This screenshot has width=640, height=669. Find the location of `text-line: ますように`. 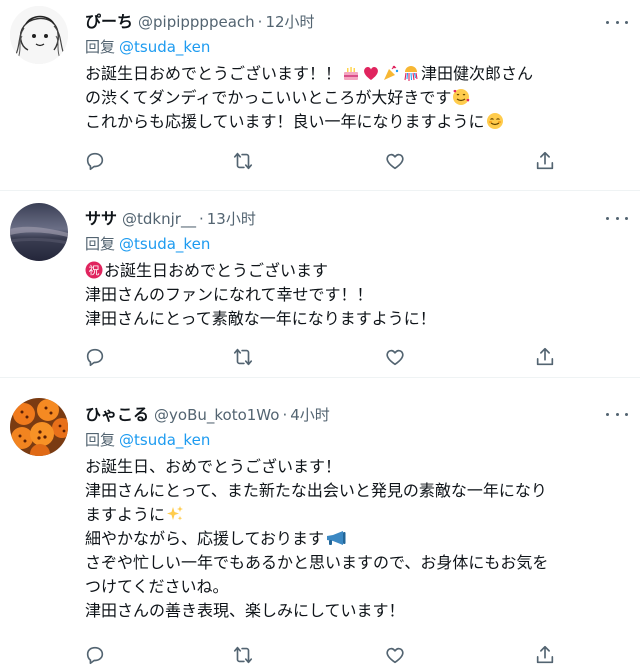

text-line: ますように is located at coordinates (355, 515).